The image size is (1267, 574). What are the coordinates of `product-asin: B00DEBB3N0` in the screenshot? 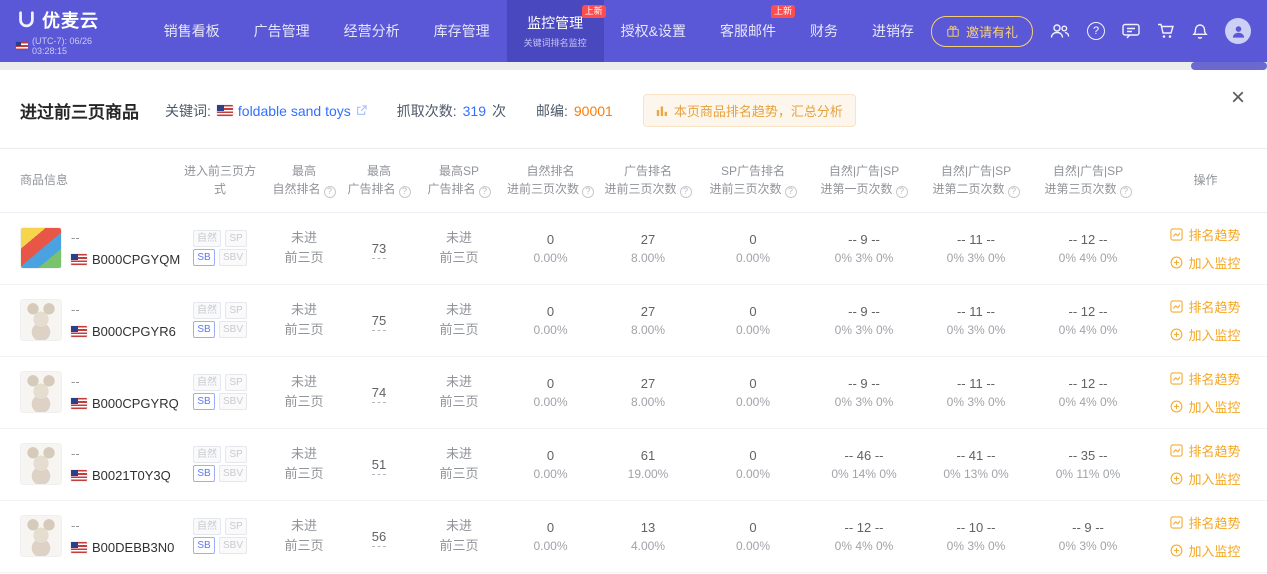 It's located at (133, 547).